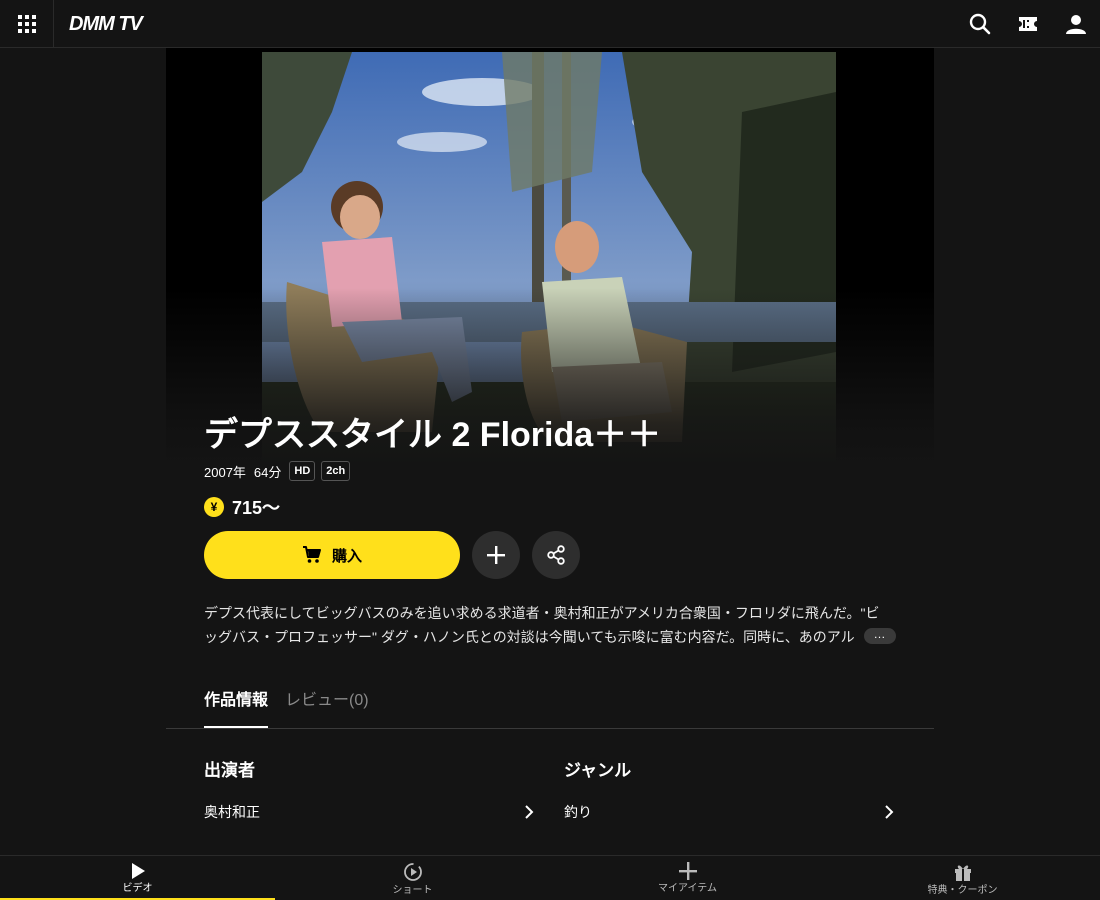 This screenshot has height=900, width=1100. Describe the element at coordinates (311, 554) in the screenshot. I see `cart-icon` at that location.